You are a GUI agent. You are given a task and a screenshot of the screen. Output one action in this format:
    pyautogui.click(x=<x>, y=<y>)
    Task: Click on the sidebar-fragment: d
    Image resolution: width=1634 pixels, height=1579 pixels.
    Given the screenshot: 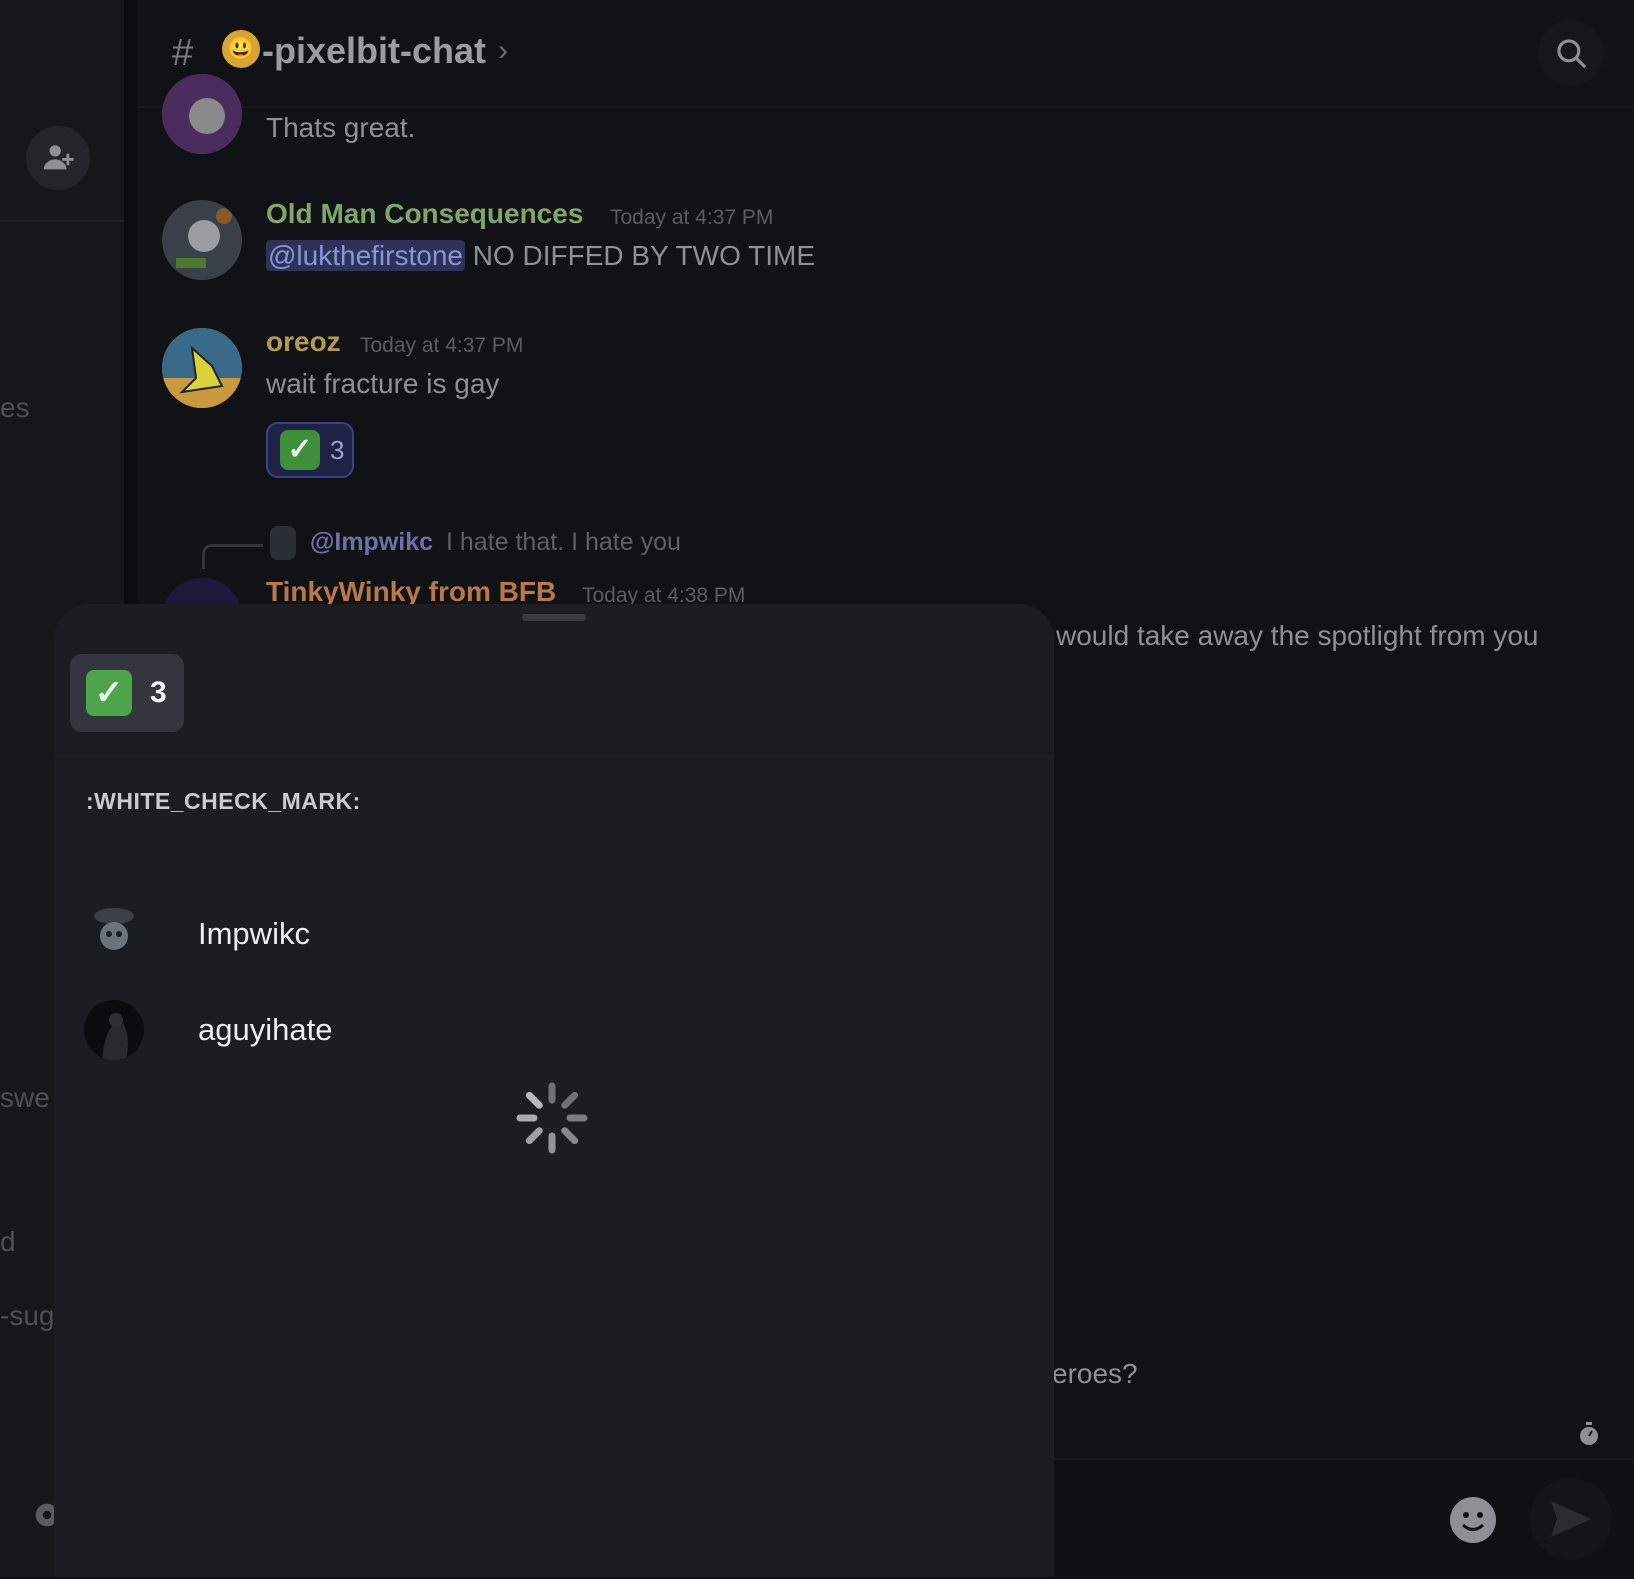 What is the action you would take?
    pyautogui.click(x=8, y=1241)
    